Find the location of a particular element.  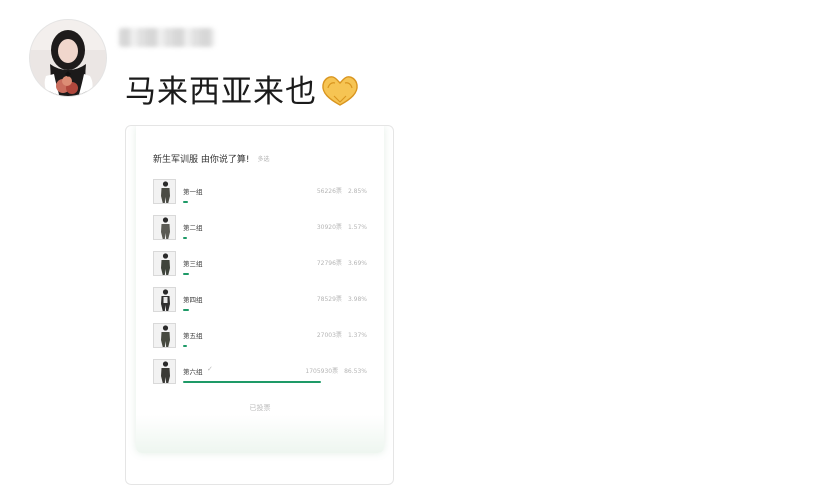

back-arrow-icon: < is located at coordinates (154, 483).